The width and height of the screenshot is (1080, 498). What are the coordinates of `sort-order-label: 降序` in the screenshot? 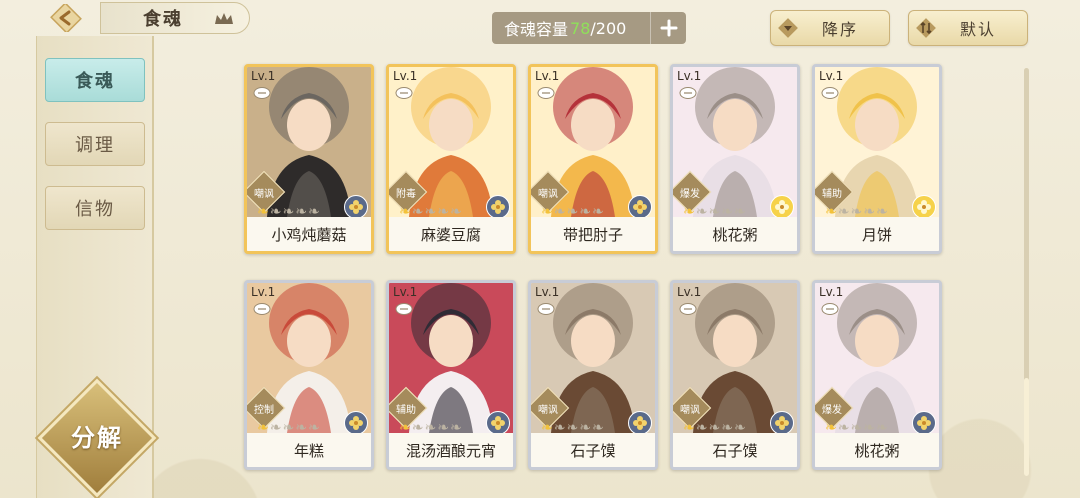 It's located at (839, 29).